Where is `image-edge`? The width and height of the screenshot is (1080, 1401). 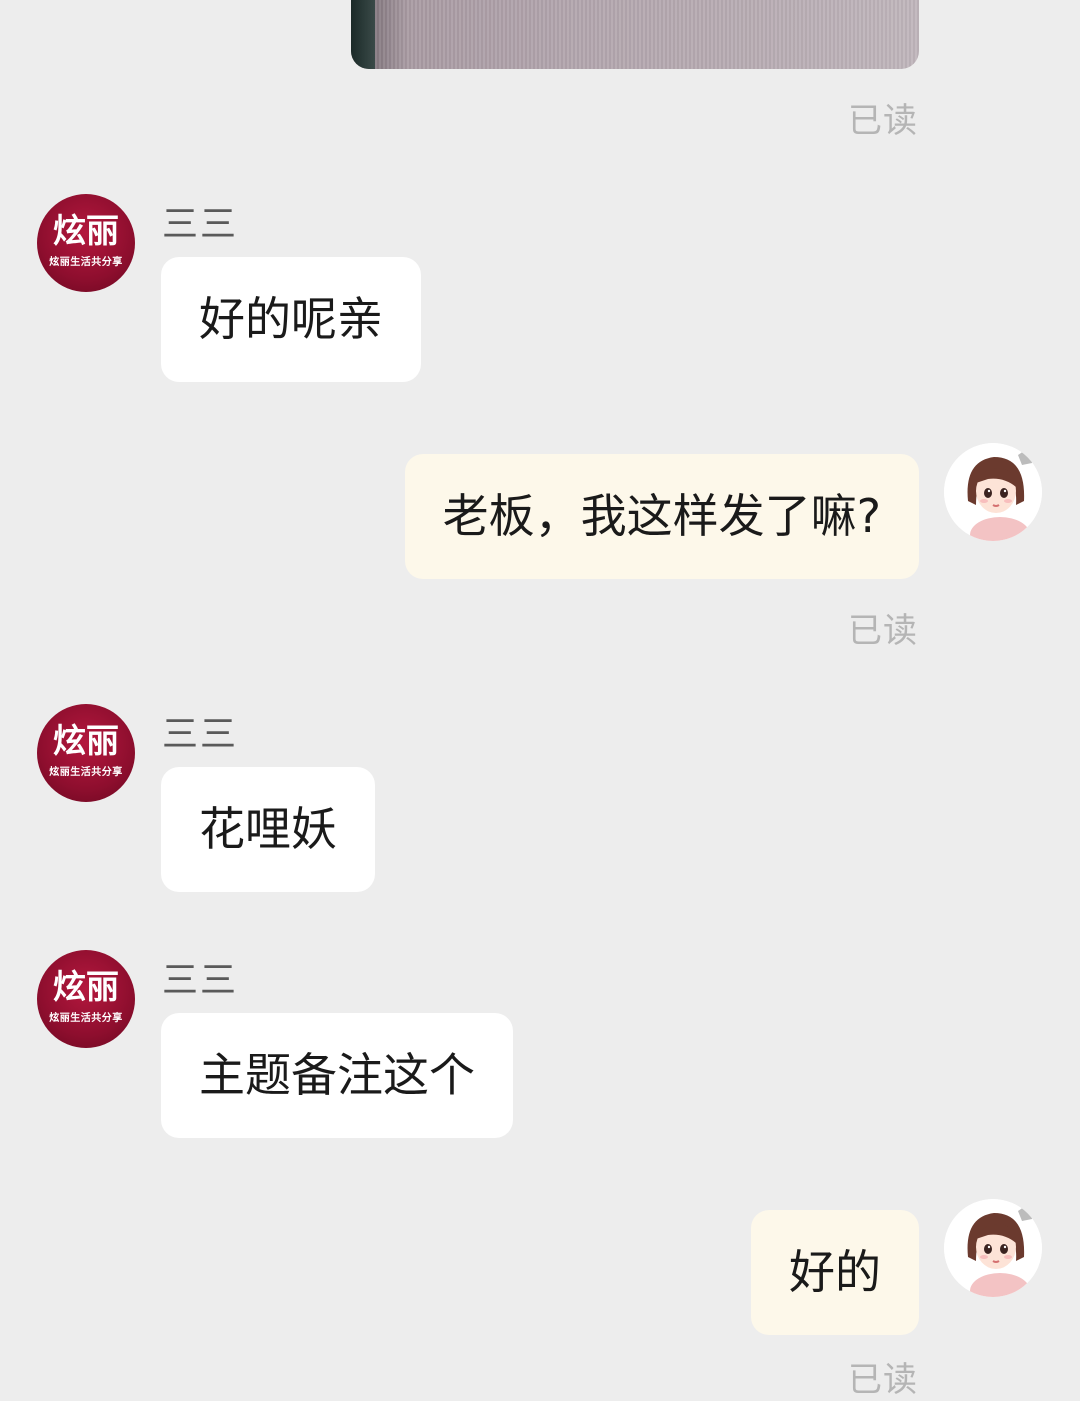
image-edge is located at coordinates (363, 34).